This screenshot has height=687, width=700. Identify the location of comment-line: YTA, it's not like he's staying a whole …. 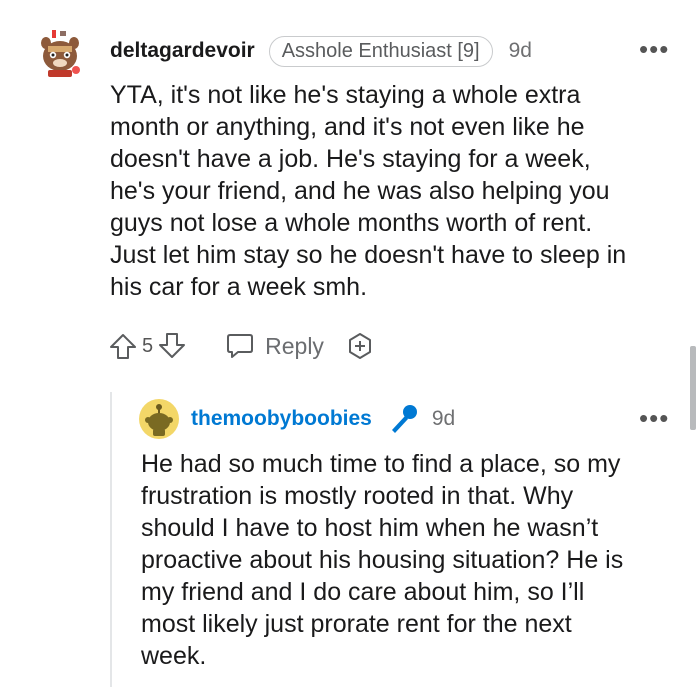
(345, 95).